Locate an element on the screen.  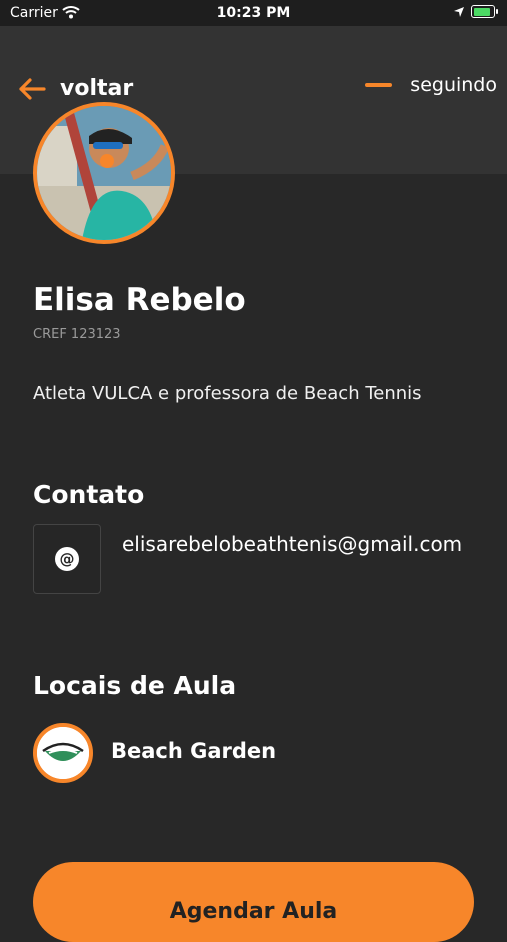
status-bar: Carrier 10:23 PM is located at coordinates (253, 13).